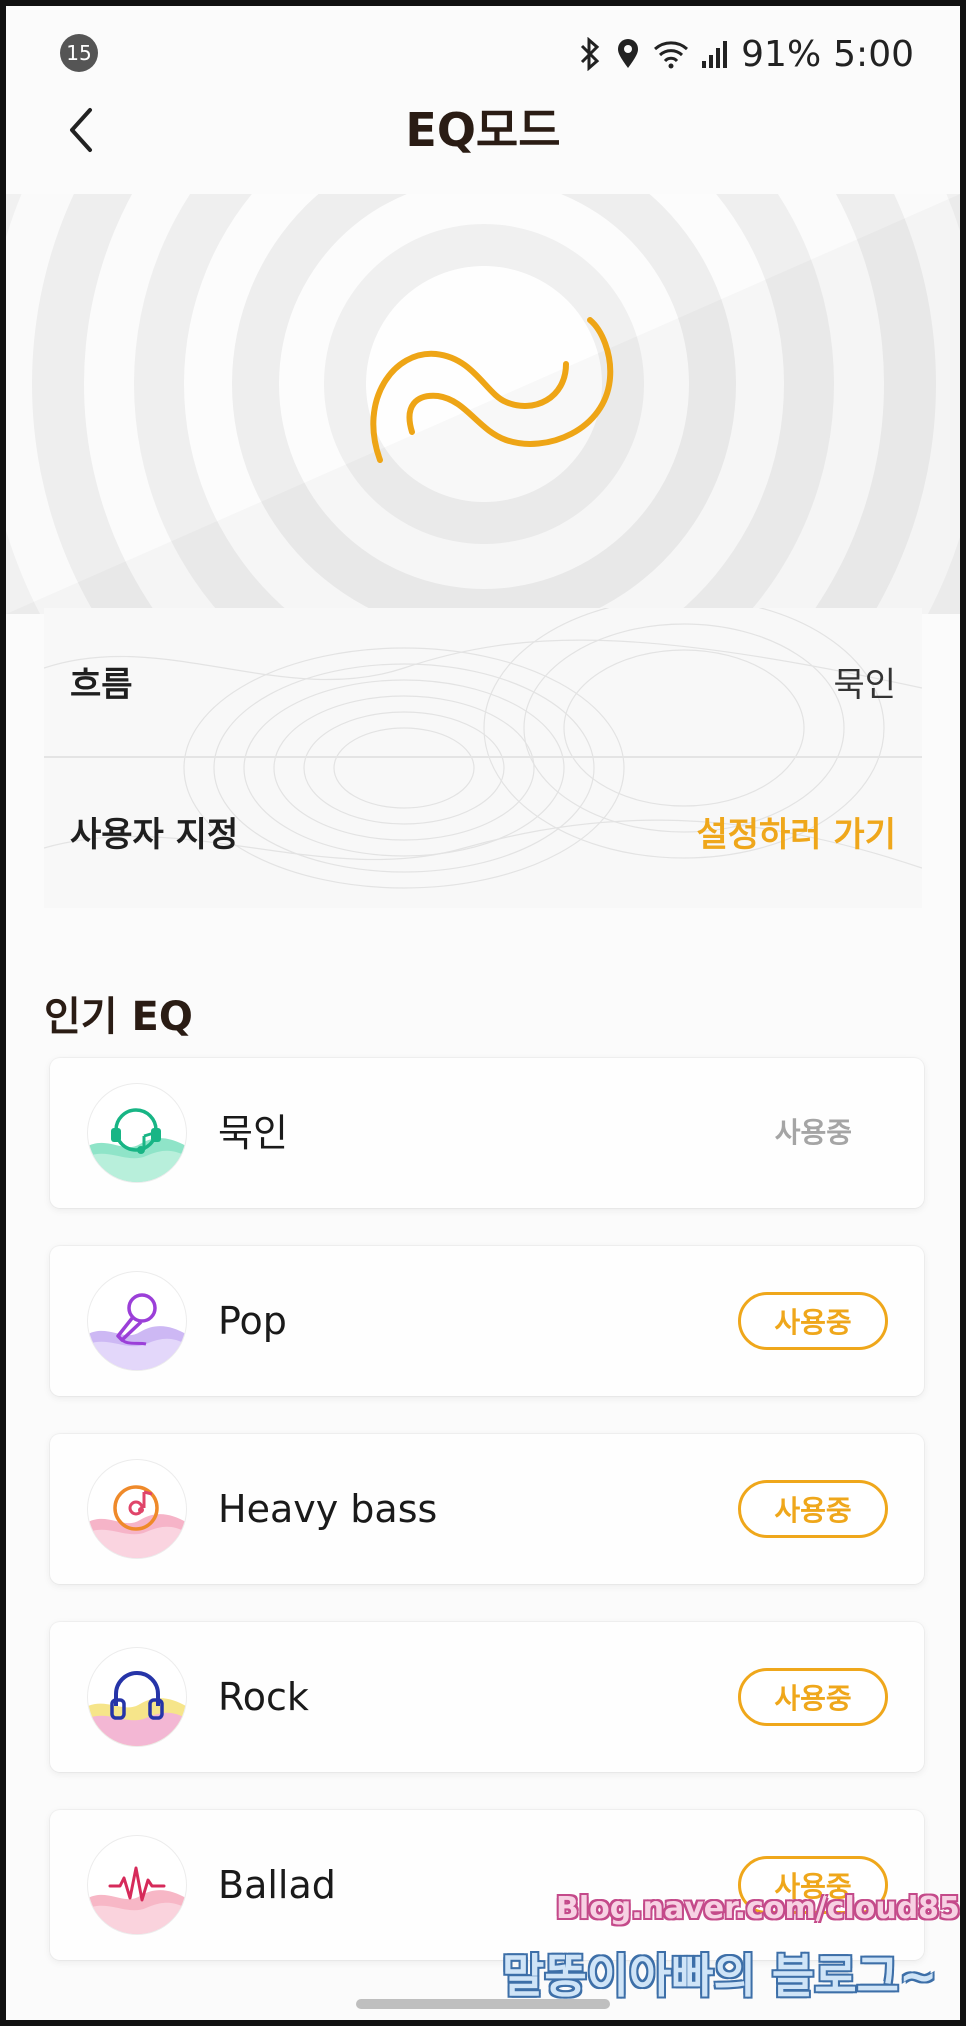 This screenshot has height=2026, width=966. Describe the element at coordinates (137, 1900) in the screenshot. I see `sound-wave-icon` at that location.